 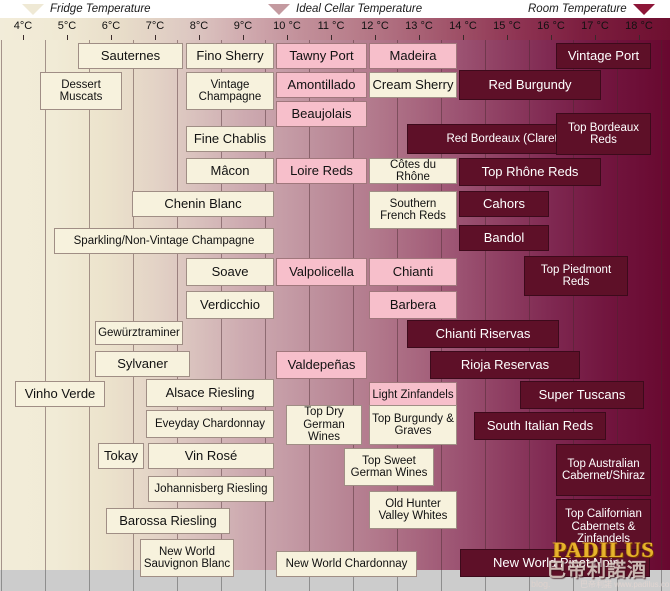 What do you see at coordinates (504, 204) in the screenshot?
I see `wine-box: Cahors` at bounding box center [504, 204].